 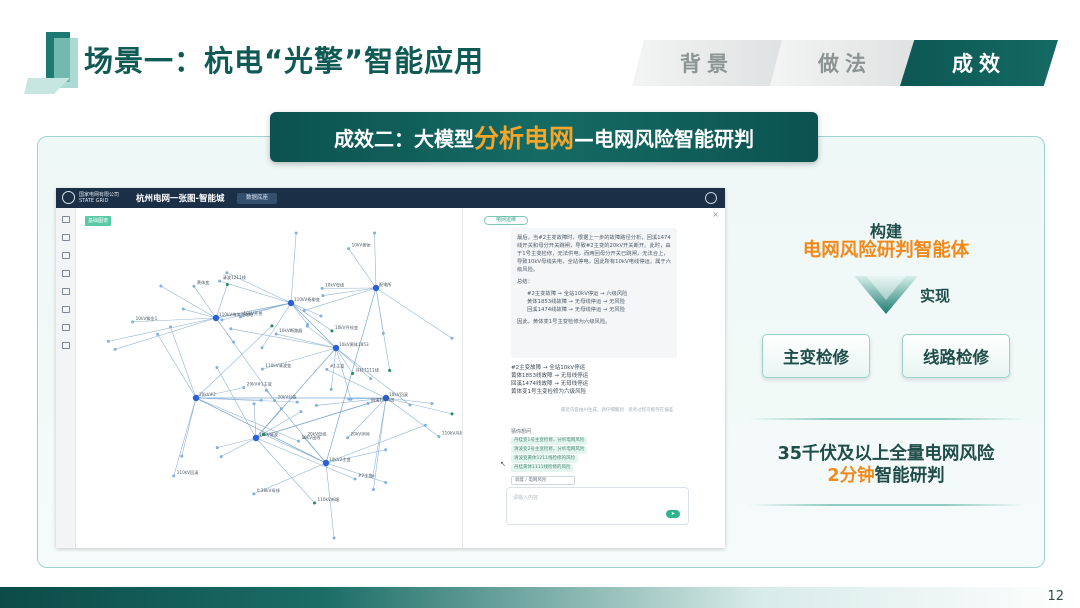 What do you see at coordinates (66, 237) in the screenshot?
I see `sidebar-layers-icon` at bounding box center [66, 237].